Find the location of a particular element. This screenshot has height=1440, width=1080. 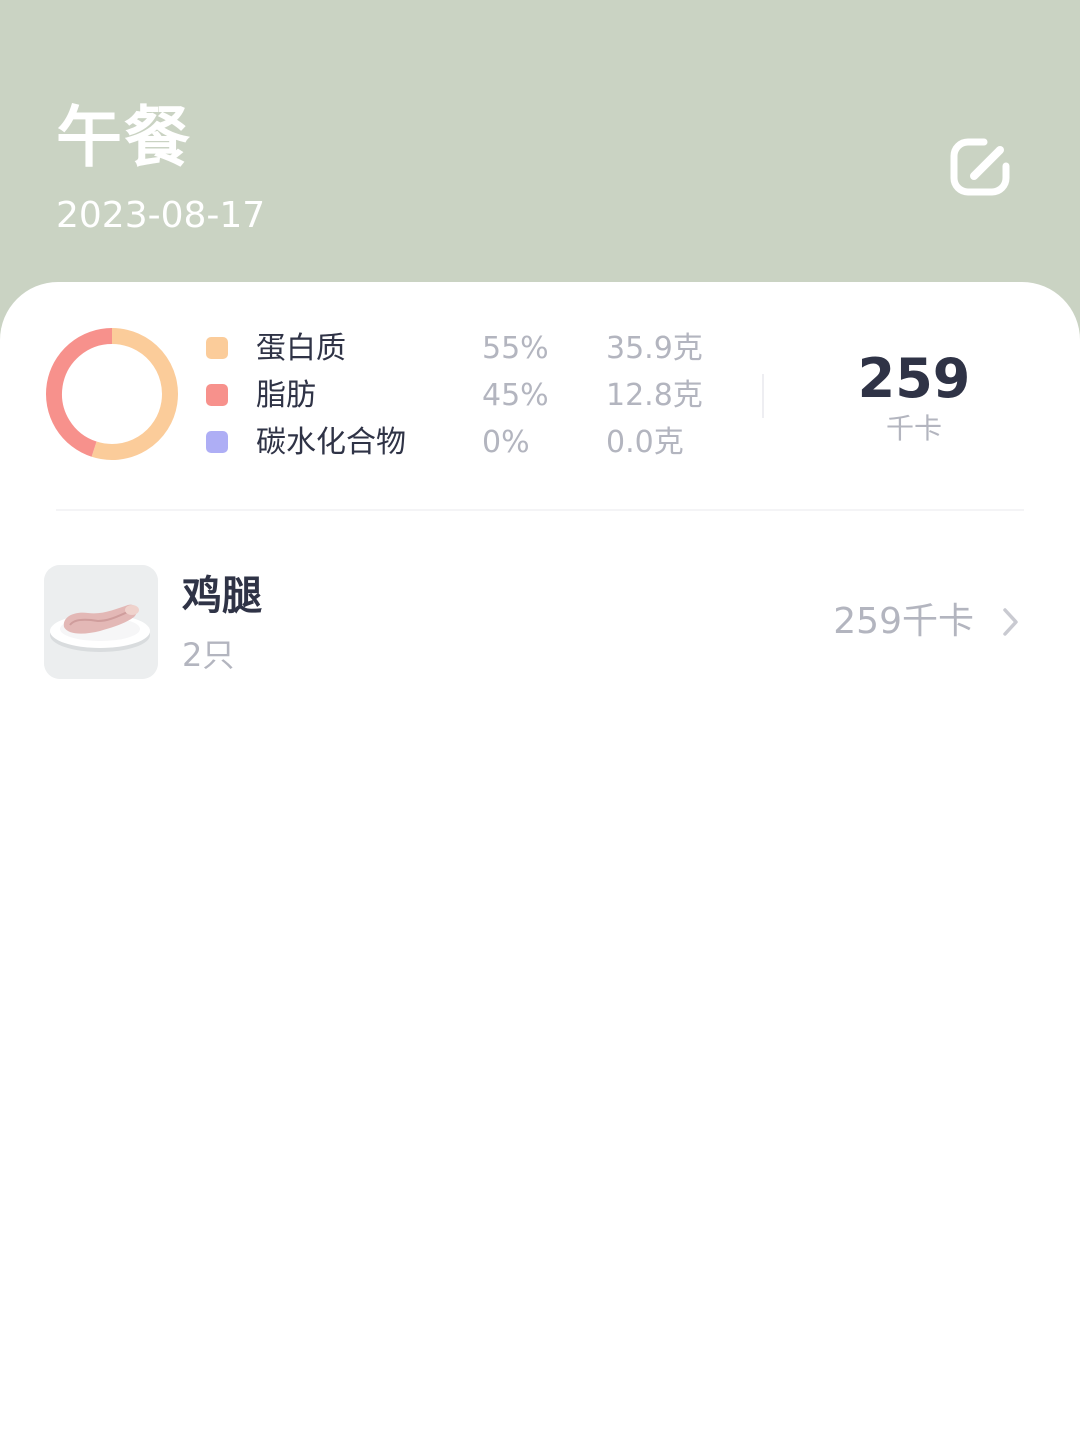

nutrient-percent: 0% is located at coordinates (506, 442).